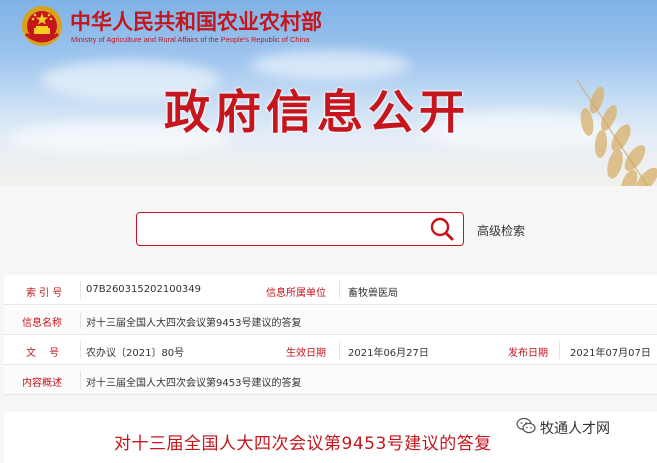  What do you see at coordinates (43, 353) in the screenshot?
I see `docno-label: 文 号` at bounding box center [43, 353].